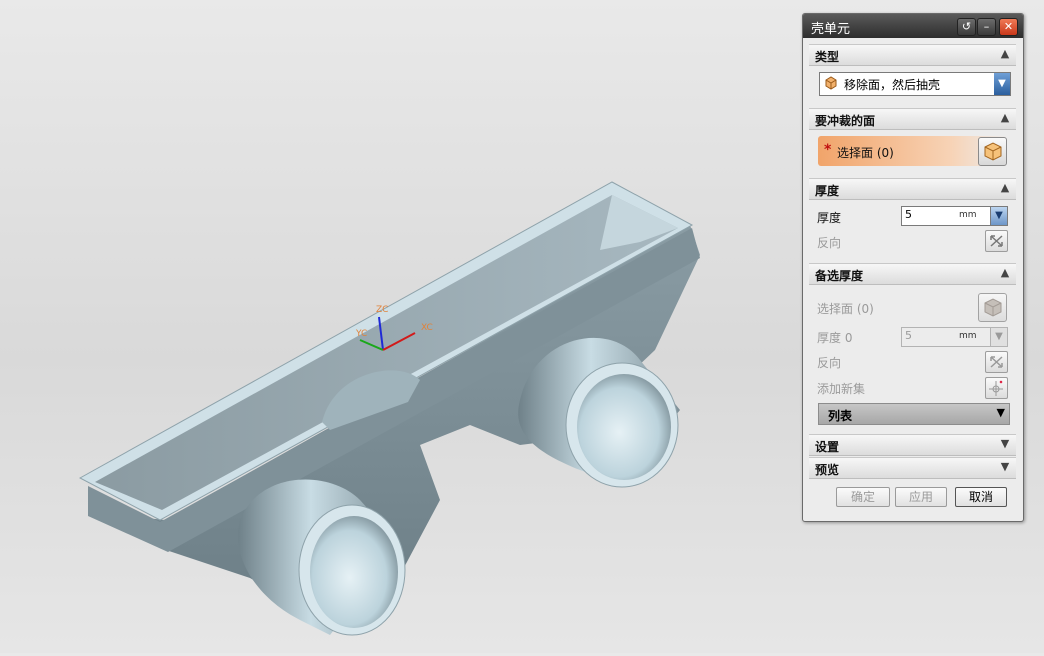 The width and height of the screenshot is (1044, 656). I want to click on section-type-title: 类型, so click(827, 57).